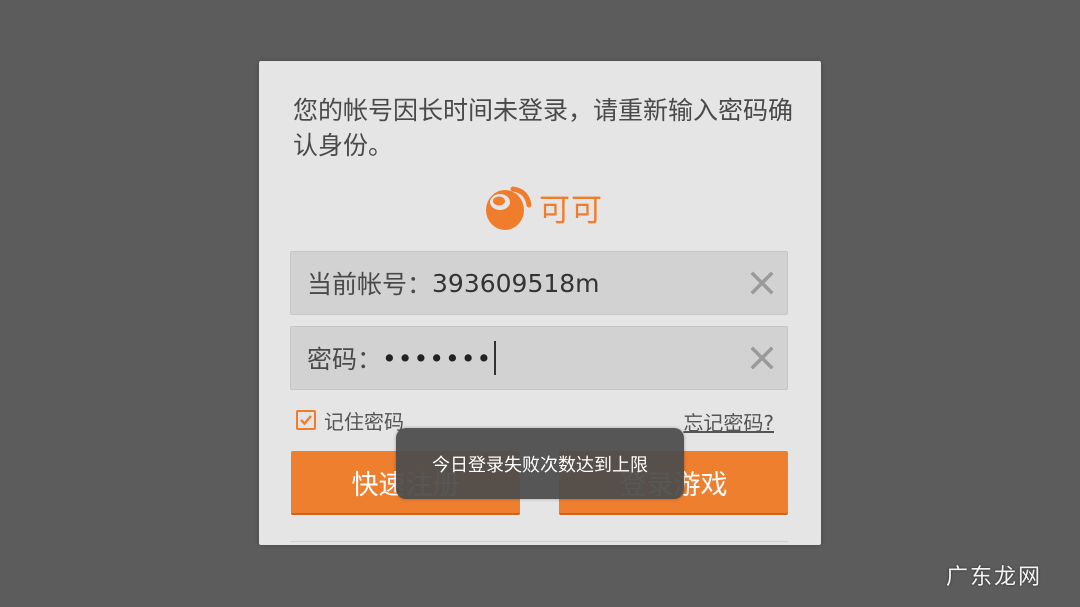  I want to click on account-field: 当前帐号： 393609518m, so click(539, 283).